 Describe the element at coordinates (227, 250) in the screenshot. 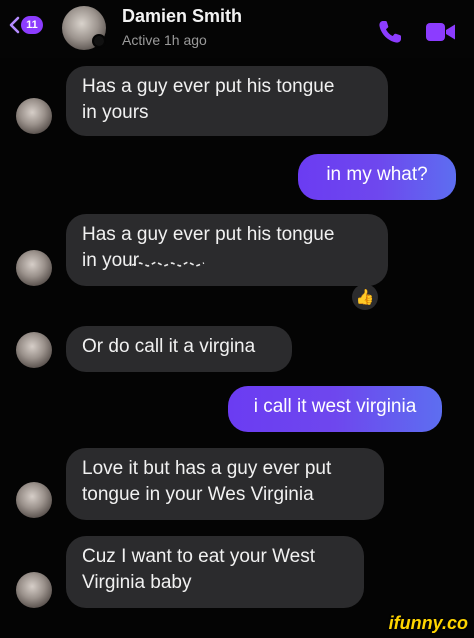

I see `incoming-message: Has a guy ever put his tongue in your` at that location.